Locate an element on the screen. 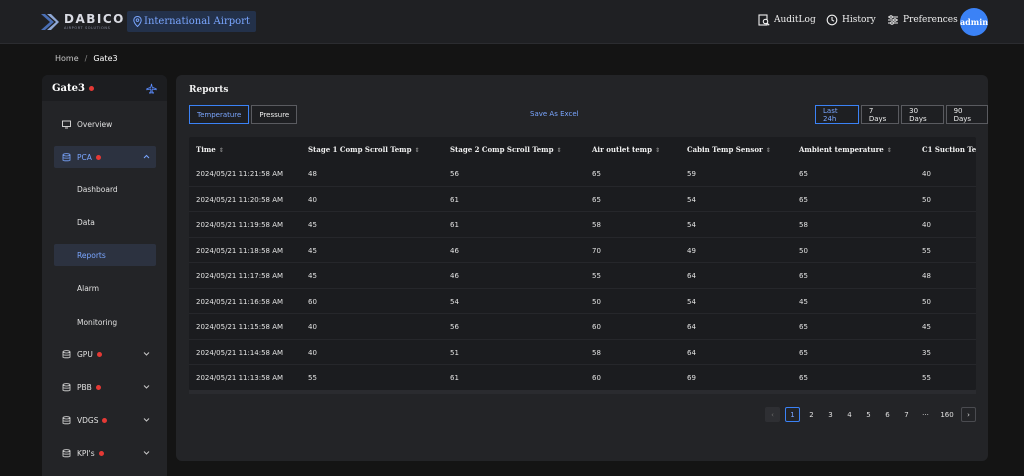 The width and height of the screenshot is (1024, 476). column-header-label: Stage 1 Comp Scroll Temp is located at coordinates (360, 149).